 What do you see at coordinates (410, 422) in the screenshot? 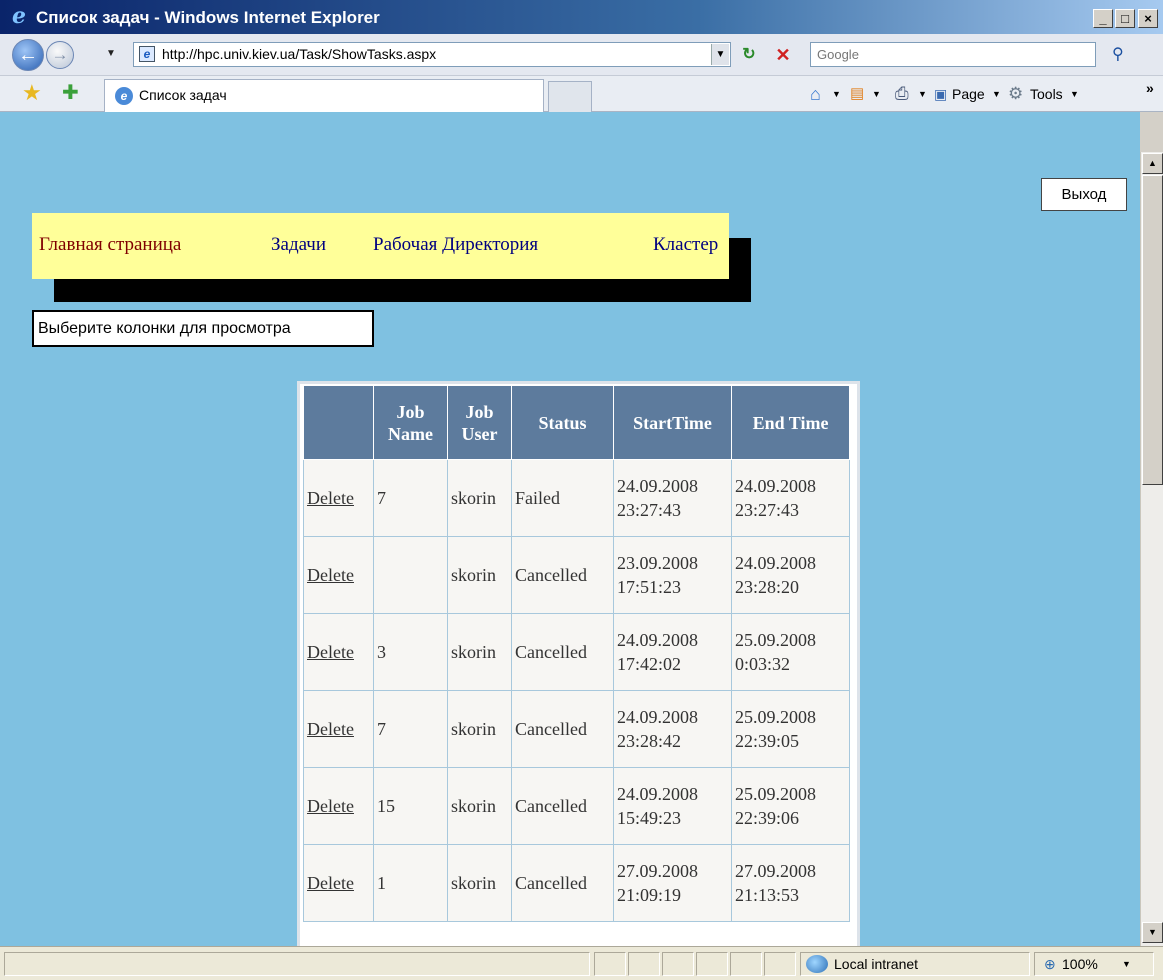
I see `column-header-job-name: Job Name` at bounding box center [410, 422].